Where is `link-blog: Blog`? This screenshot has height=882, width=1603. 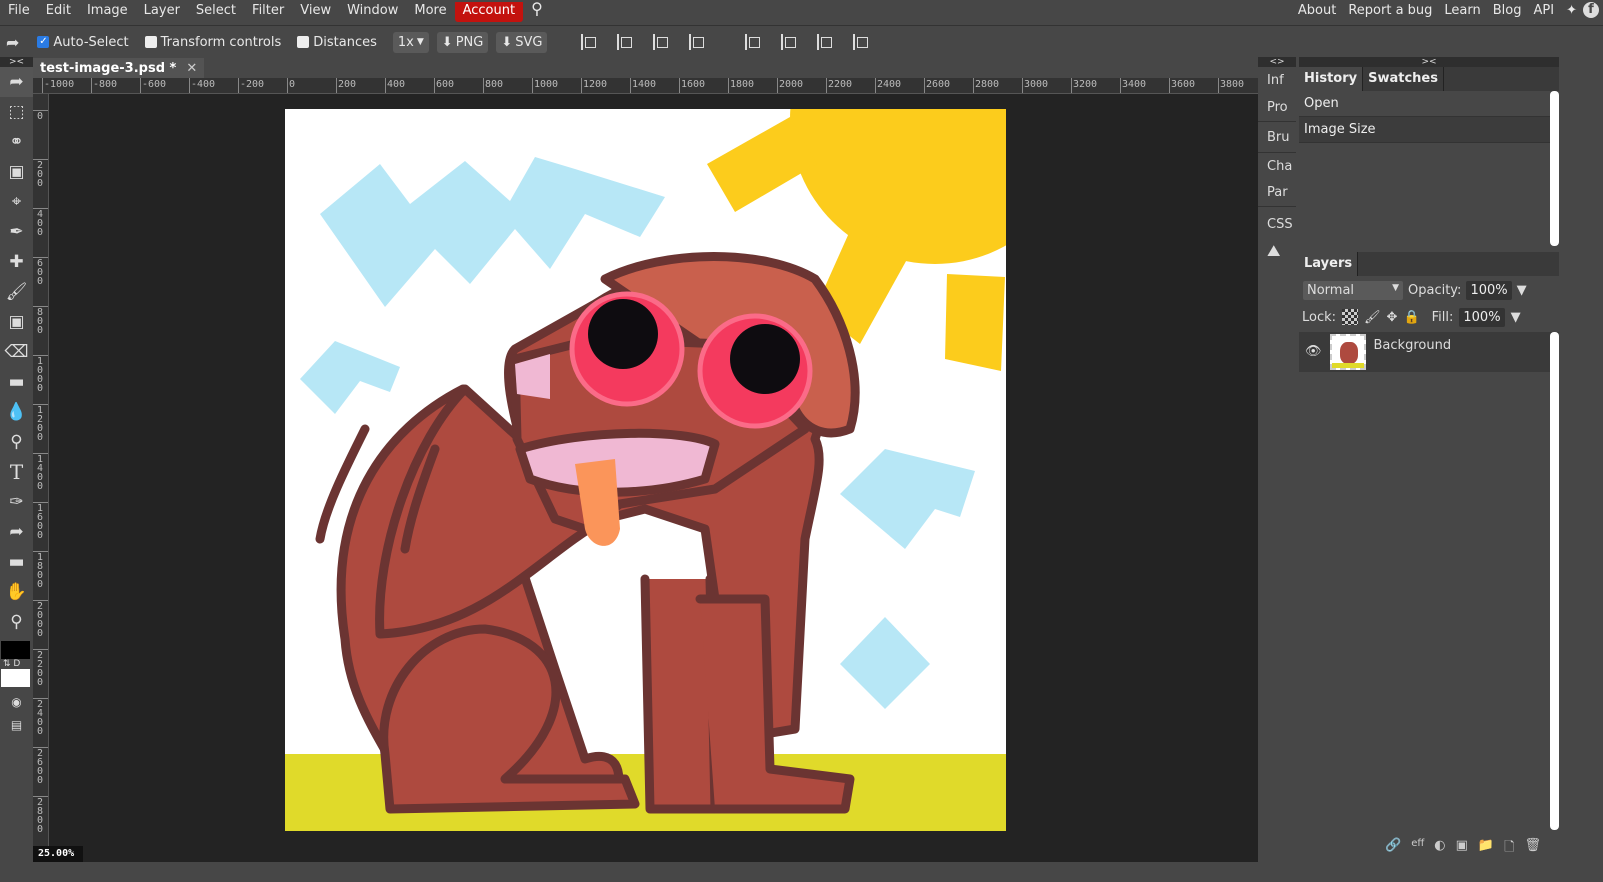 link-blog: Blog is located at coordinates (1507, 10).